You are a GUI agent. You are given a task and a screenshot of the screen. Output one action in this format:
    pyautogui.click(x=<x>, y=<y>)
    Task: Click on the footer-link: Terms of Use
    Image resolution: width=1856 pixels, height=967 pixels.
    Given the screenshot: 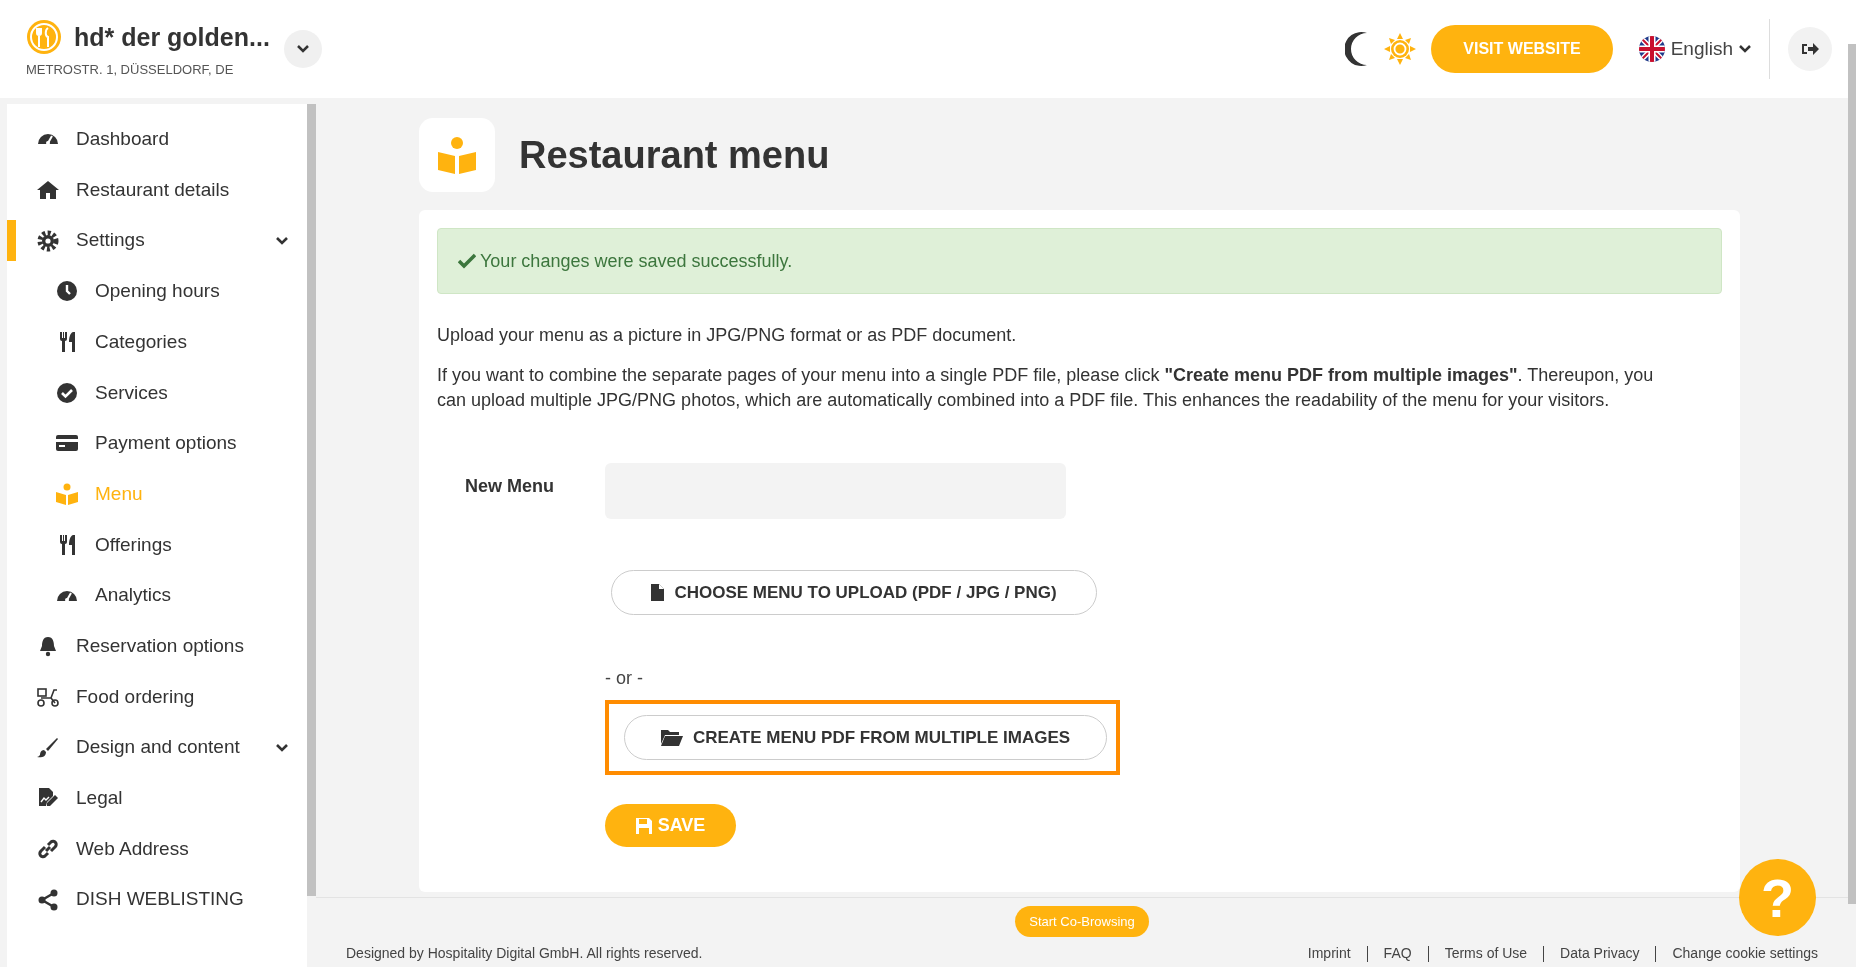 What is the action you would take?
    pyautogui.click(x=1486, y=953)
    